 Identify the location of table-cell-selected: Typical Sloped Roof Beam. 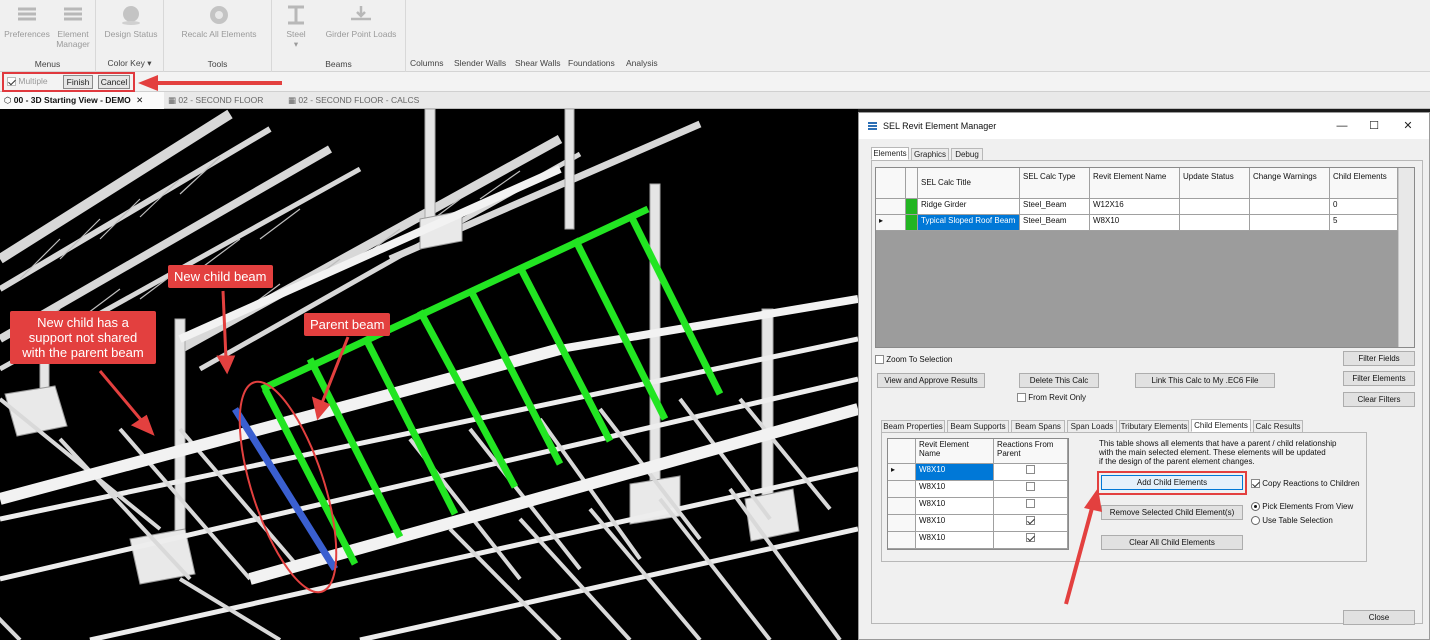
(969, 223).